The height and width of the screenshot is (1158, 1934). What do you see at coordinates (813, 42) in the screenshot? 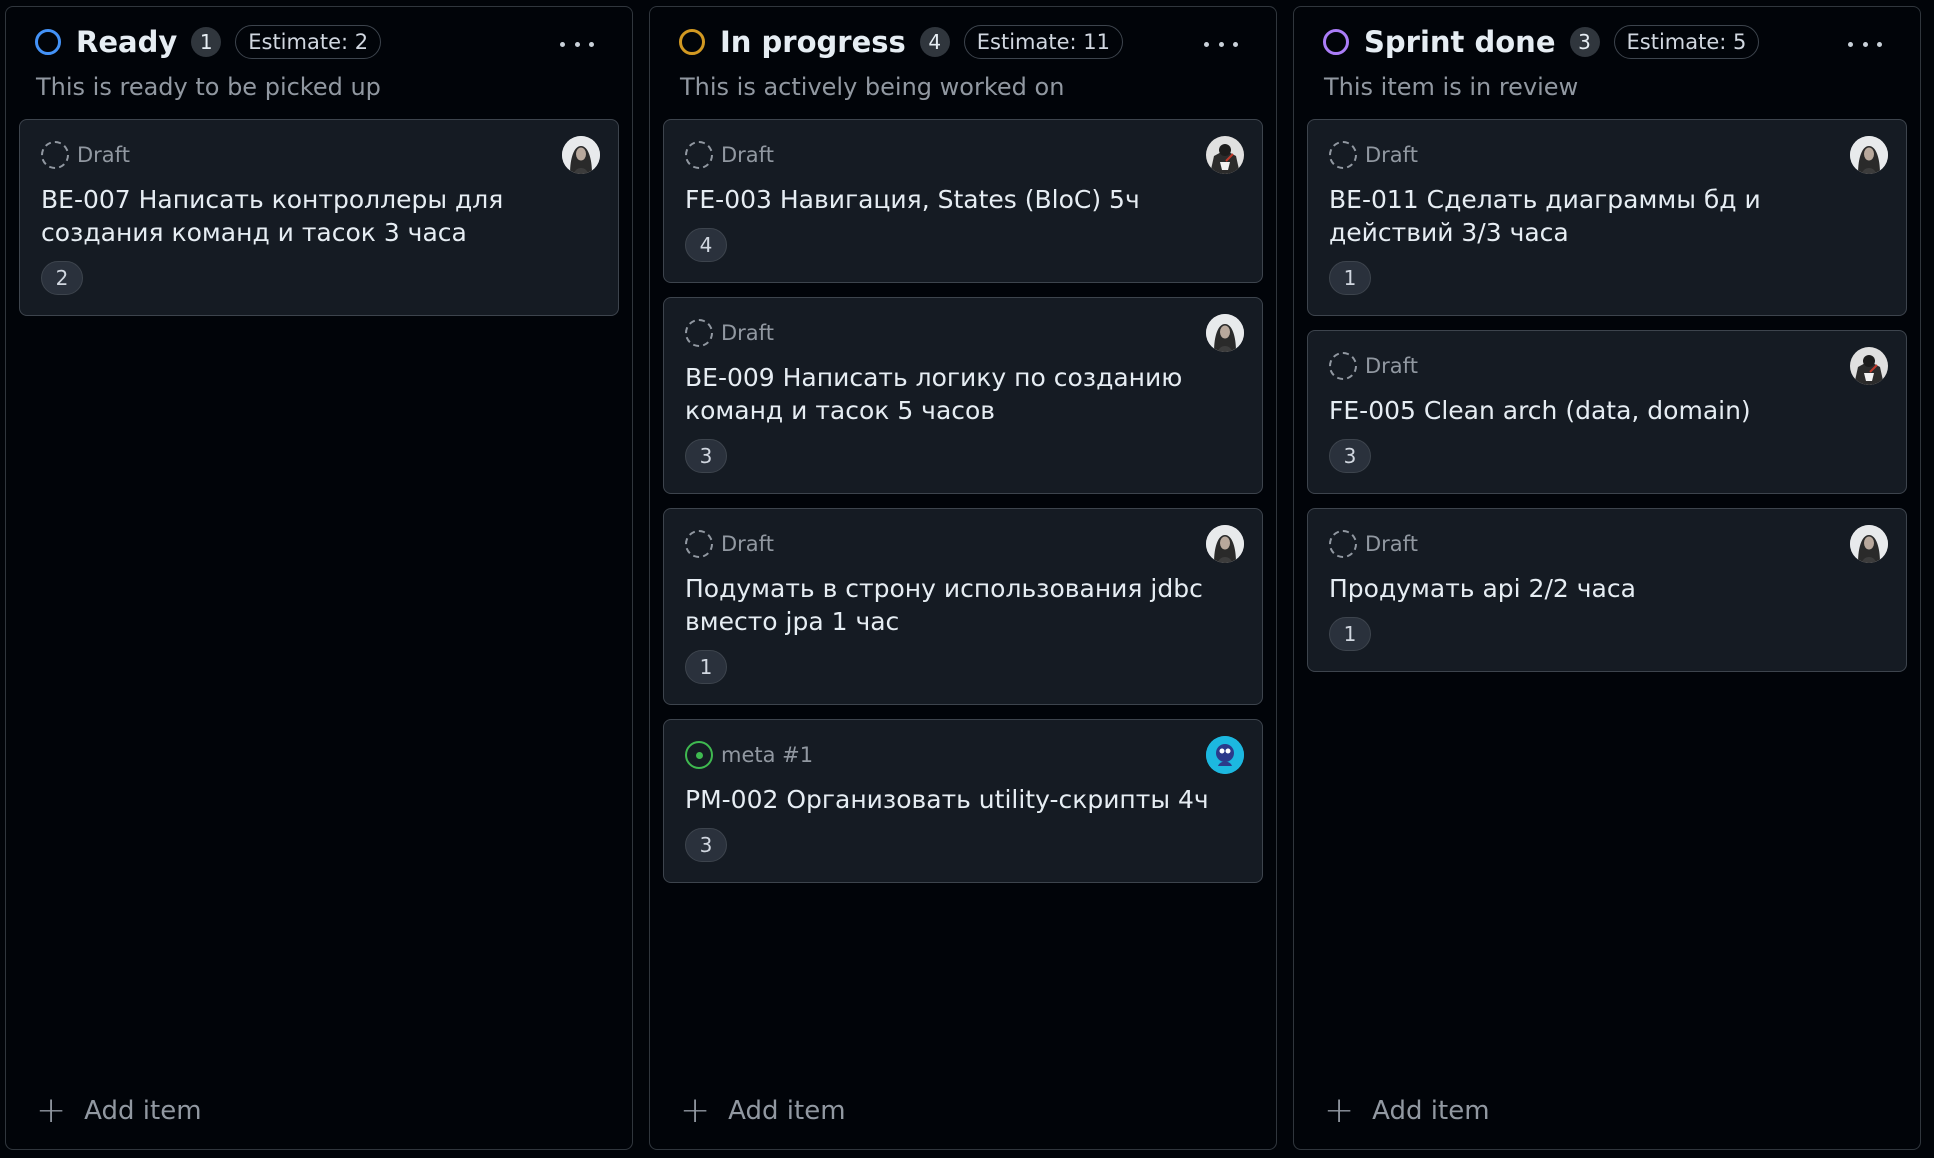
I see `column-title: In progress` at bounding box center [813, 42].